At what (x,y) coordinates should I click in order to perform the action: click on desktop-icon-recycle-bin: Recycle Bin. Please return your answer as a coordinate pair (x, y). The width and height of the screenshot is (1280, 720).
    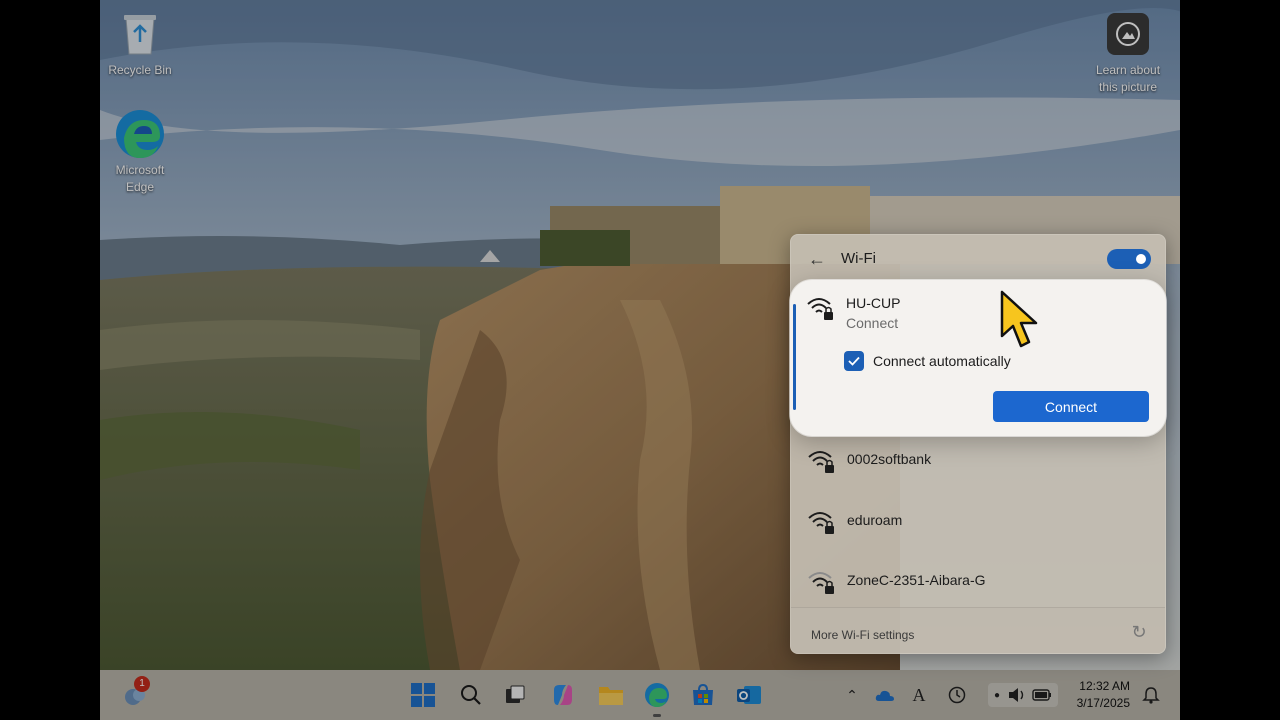
    Looking at the image, I should click on (141, 43).